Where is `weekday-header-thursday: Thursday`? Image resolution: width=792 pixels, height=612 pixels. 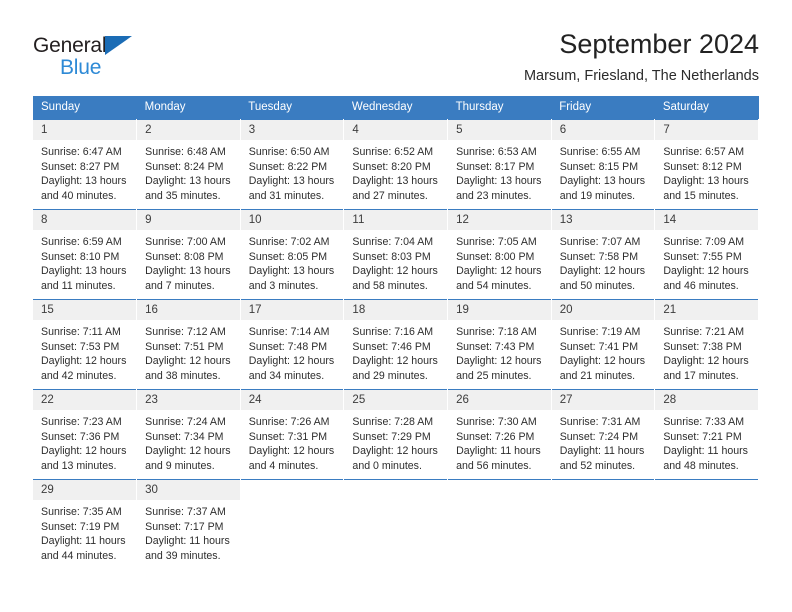 weekday-header-thursday: Thursday is located at coordinates (499, 108).